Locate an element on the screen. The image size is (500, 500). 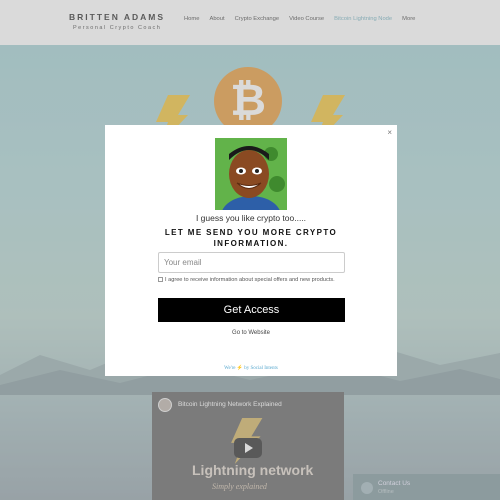
email-field is located at coordinates (251, 262).